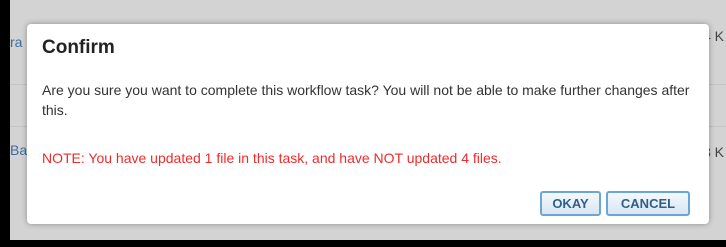 The image size is (726, 247). I want to click on cancel-button: CANCEL, so click(648, 203).